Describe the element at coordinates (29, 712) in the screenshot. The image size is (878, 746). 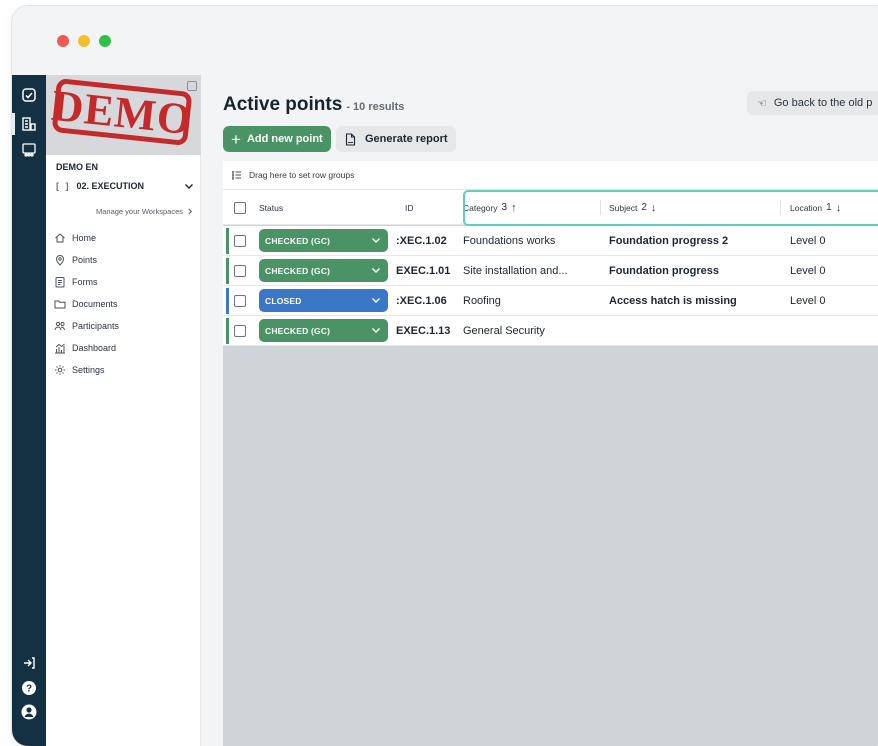
I see `user-avatar-icon` at that location.